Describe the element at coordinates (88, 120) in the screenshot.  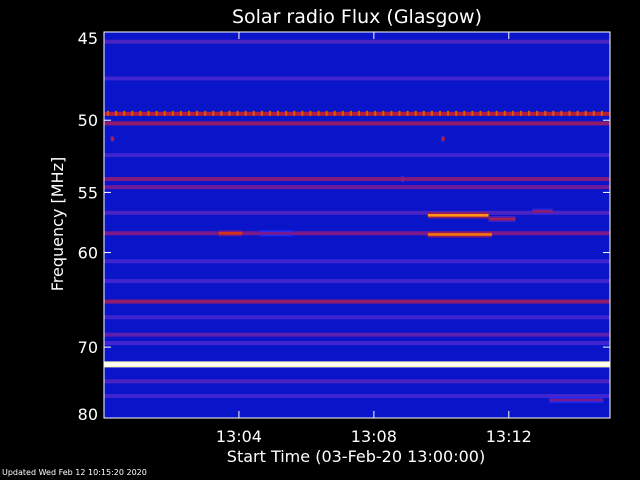
I see `y-tick-label-1: 50` at that location.